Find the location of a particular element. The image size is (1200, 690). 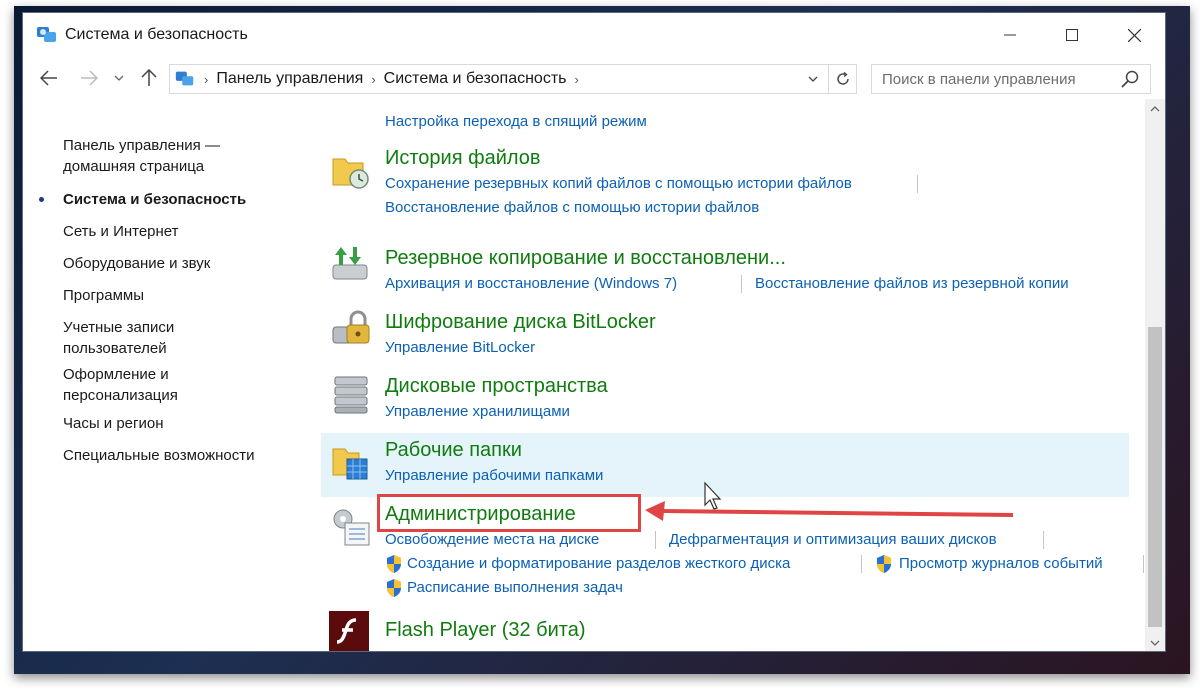

chevron-up-icon is located at coordinates (1155, 109).